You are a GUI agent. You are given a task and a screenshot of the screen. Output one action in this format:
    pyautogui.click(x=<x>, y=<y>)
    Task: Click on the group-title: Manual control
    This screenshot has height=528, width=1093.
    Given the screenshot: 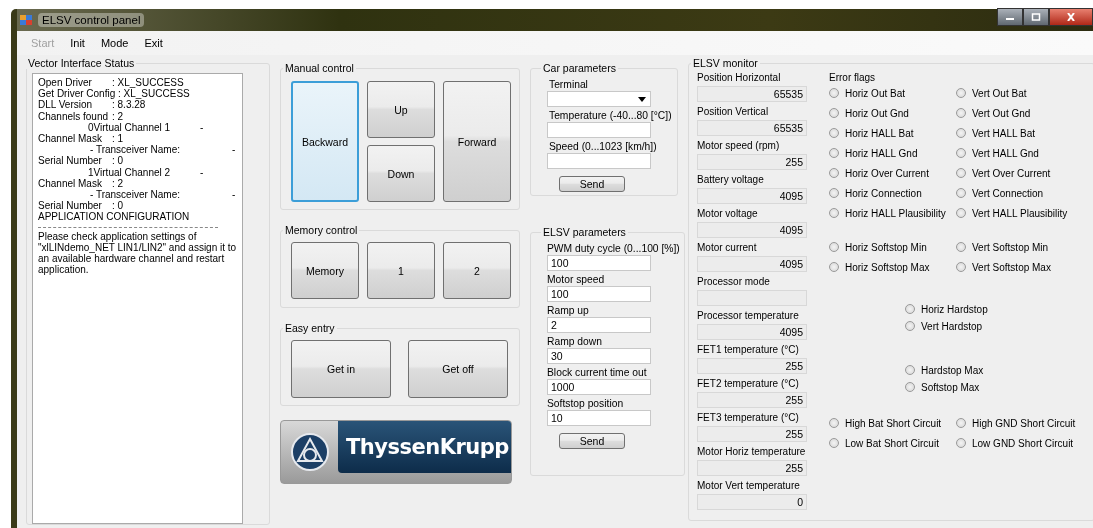 What is the action you would take?
    pyautogui.click(x=319, y=68)
    